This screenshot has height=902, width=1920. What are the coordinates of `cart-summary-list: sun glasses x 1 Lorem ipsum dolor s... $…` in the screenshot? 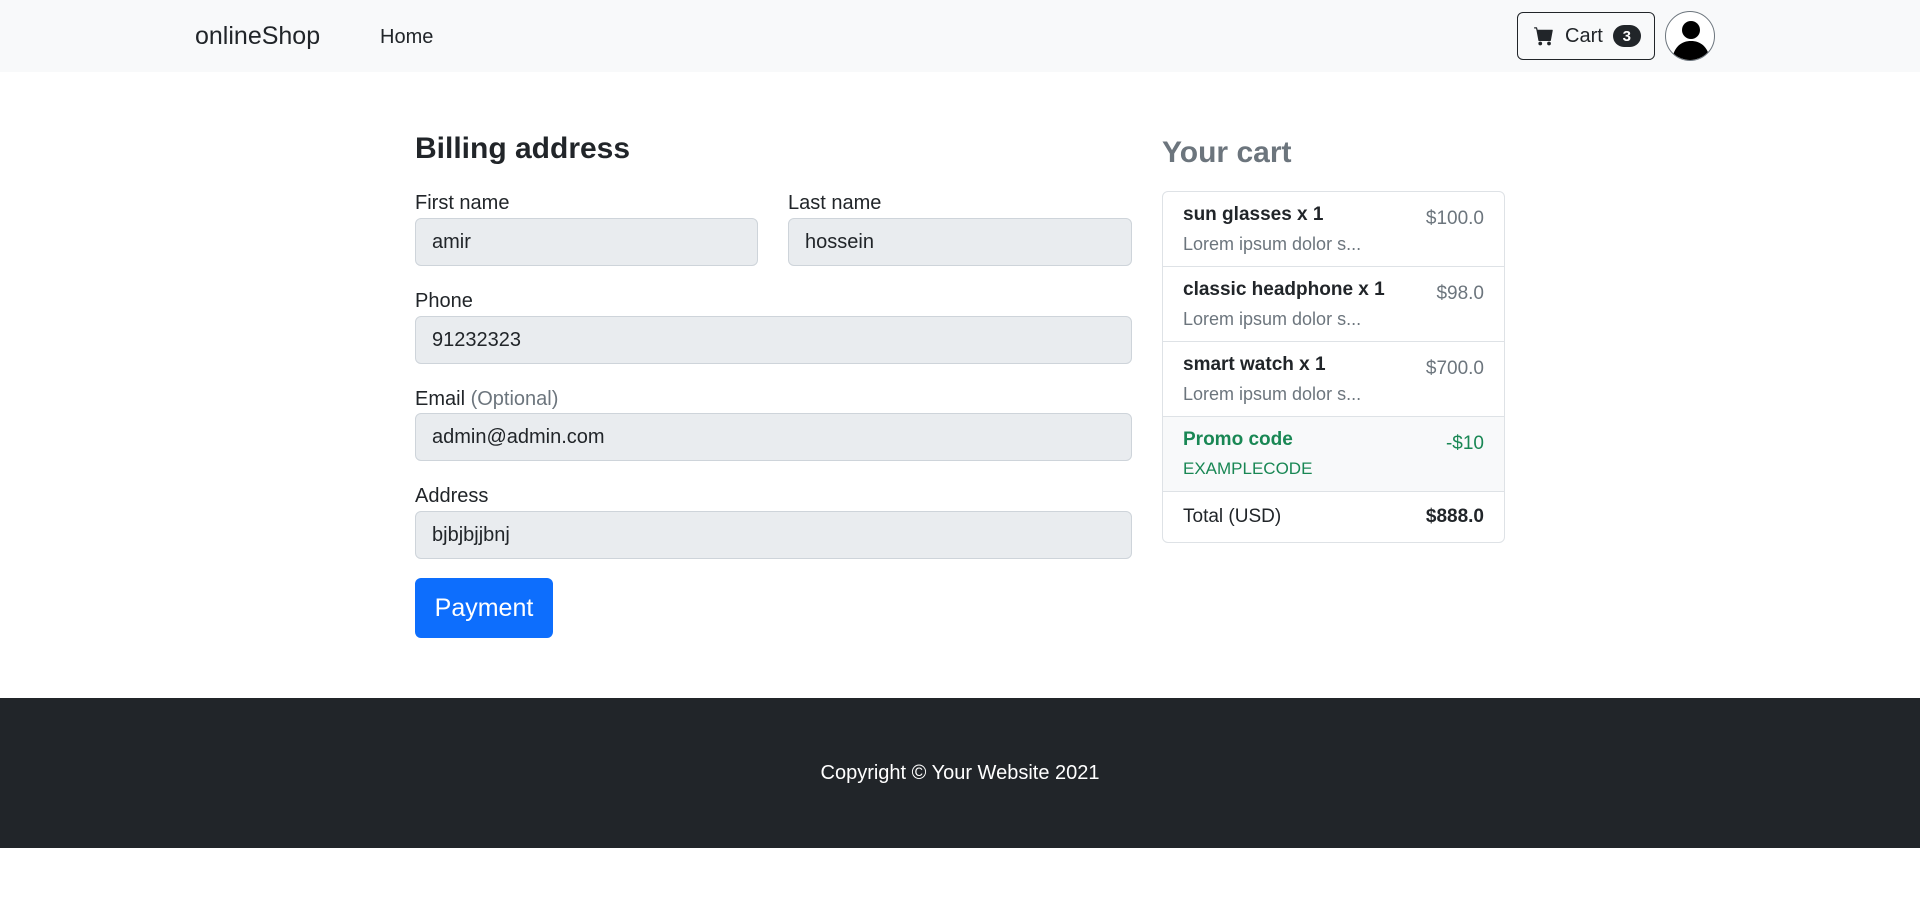 It's located at (1333, 367).